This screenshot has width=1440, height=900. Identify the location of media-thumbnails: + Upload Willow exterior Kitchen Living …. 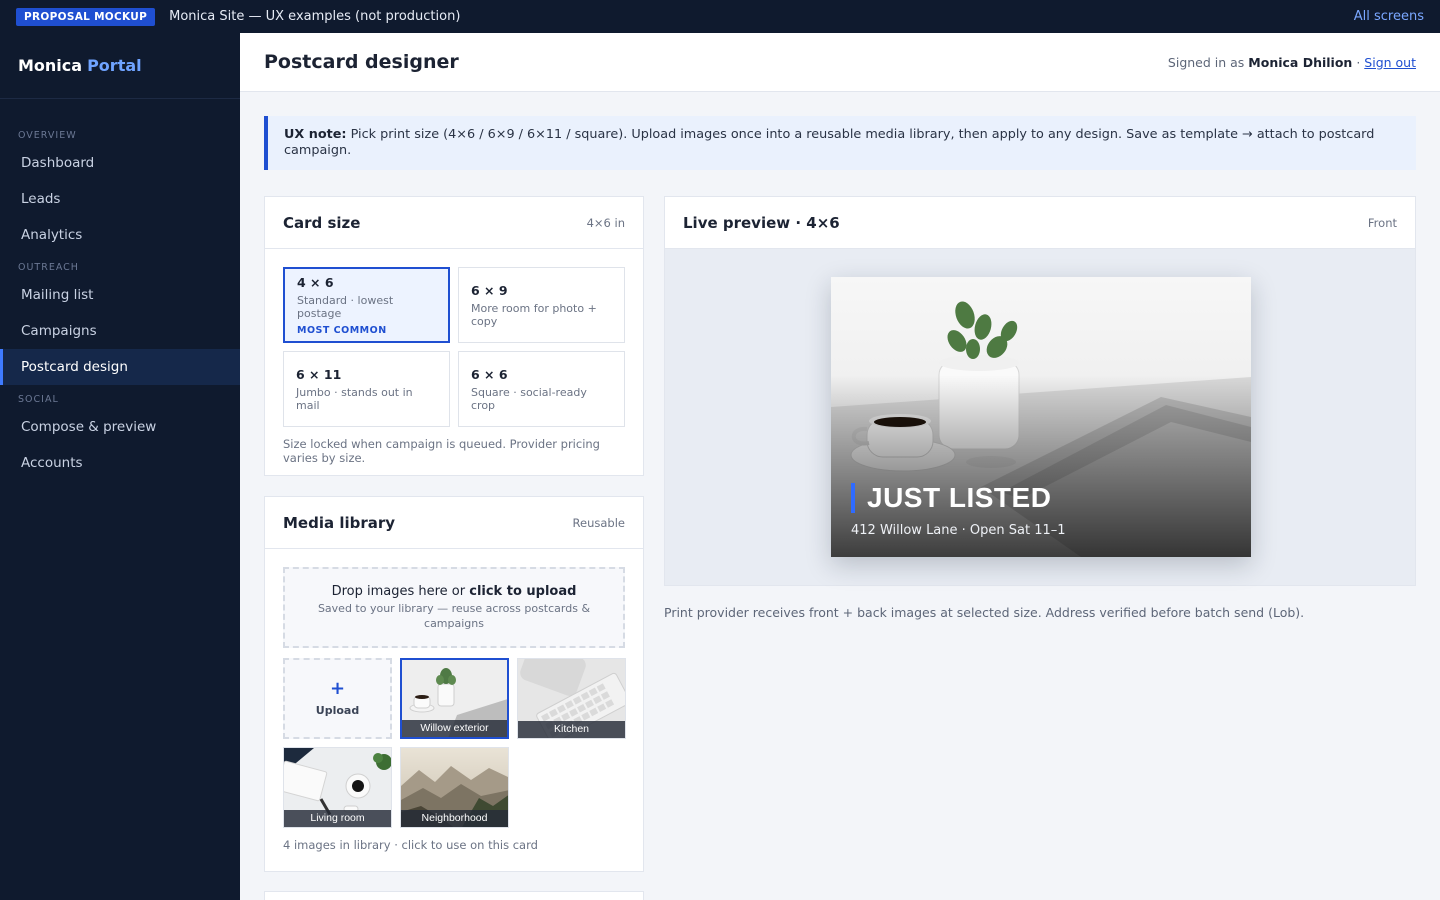
(454, 738).